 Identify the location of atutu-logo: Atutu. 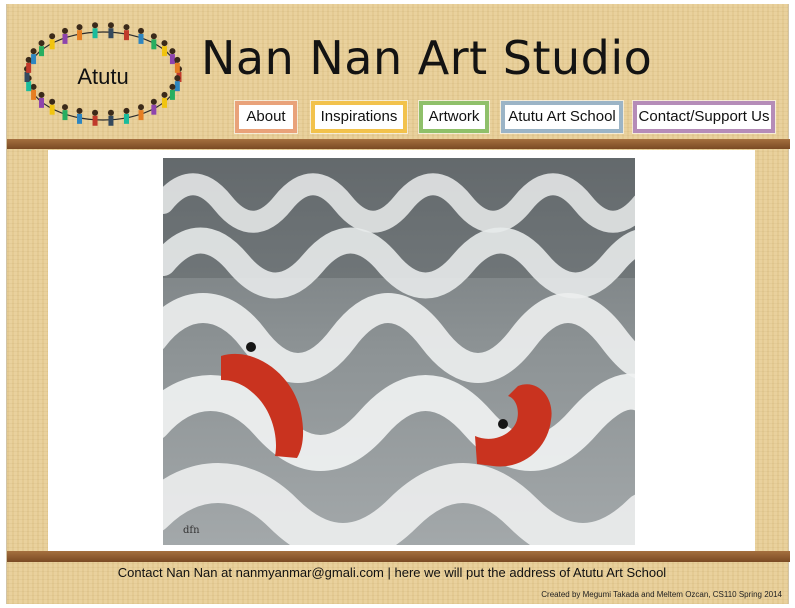
(103, 76).